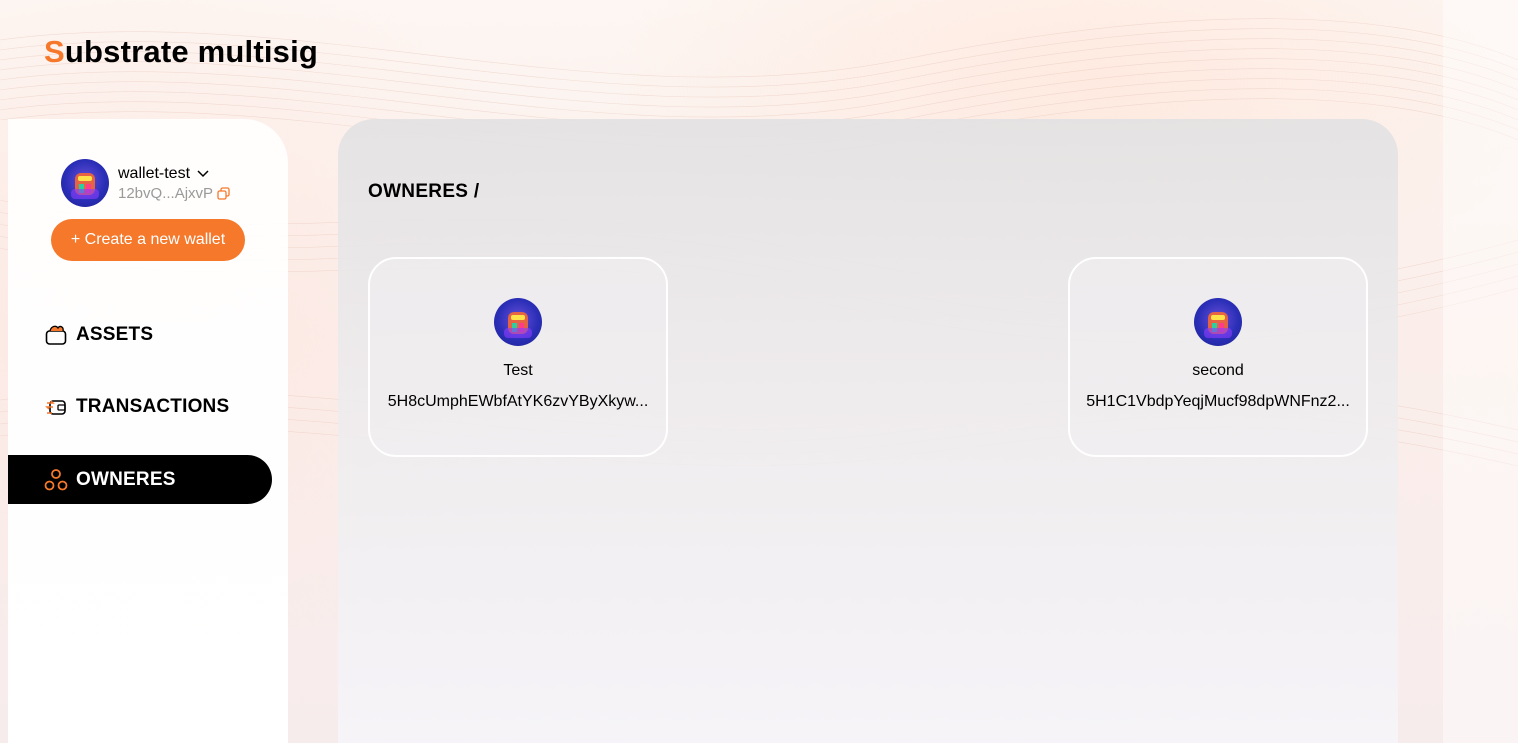  I want to click on nav-item-transactions: TRANSACTIONS, so click(140, 406).